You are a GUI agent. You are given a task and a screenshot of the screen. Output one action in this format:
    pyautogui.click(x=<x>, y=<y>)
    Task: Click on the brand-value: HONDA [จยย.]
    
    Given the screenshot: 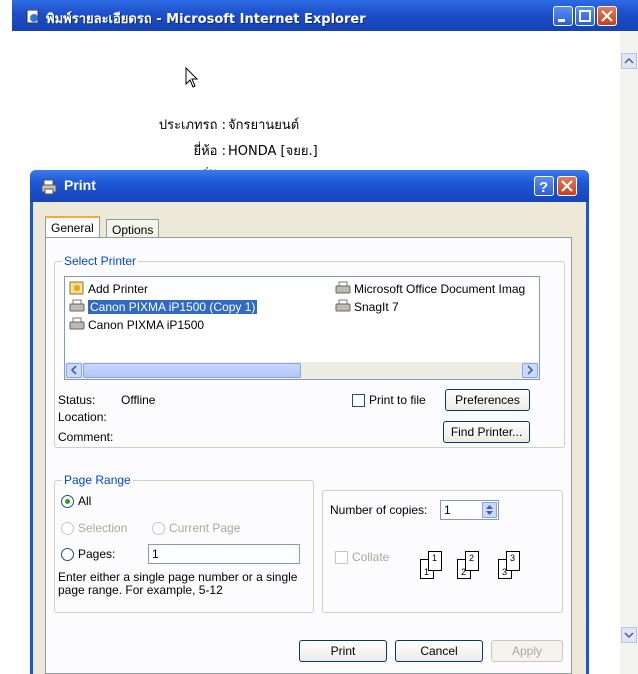 What is the action you would take?
    pyautogui.click(x=273, y=151)
    